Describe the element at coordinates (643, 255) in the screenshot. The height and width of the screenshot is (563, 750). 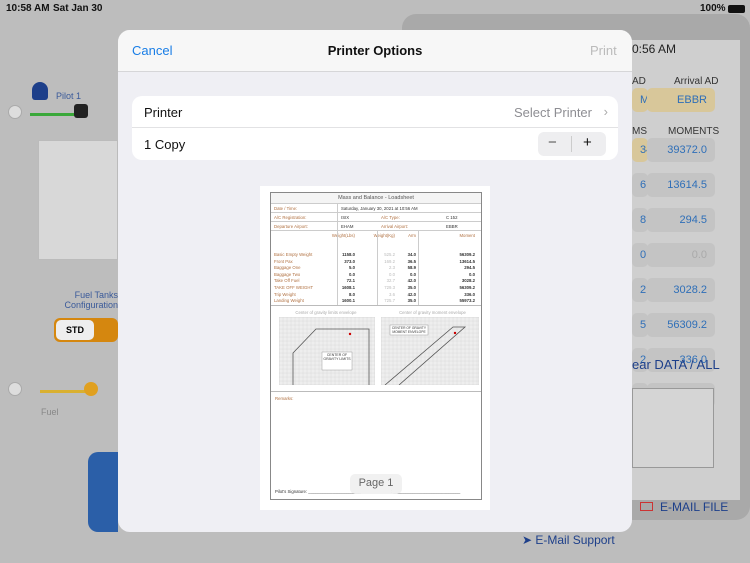
I see `bg-arm-cell: 0.0` at that location.